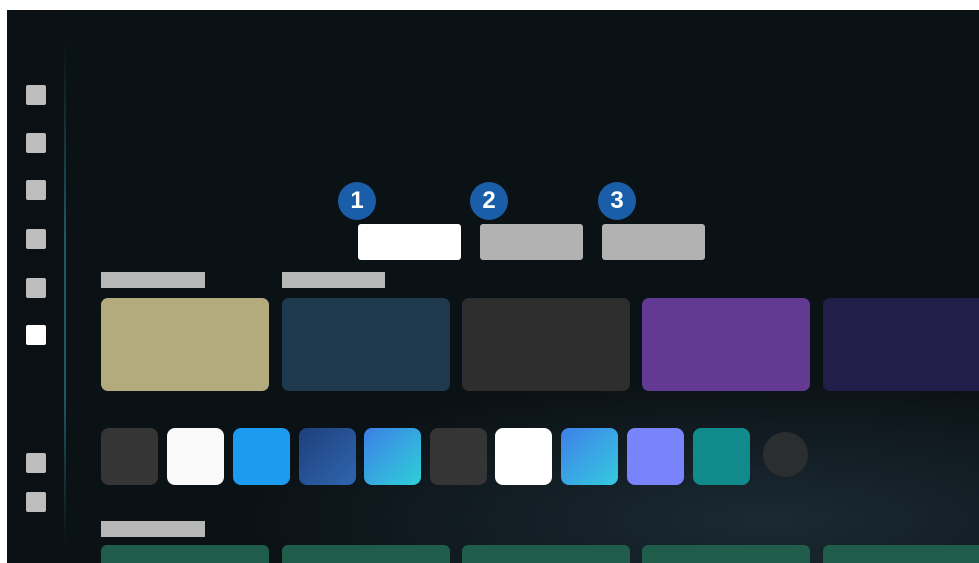 The width and height of the screenshot is (979, 563). Describe the element at coordinates (36, 95) in the screenshot. I see `sidebar-item-1-icon` at that location.